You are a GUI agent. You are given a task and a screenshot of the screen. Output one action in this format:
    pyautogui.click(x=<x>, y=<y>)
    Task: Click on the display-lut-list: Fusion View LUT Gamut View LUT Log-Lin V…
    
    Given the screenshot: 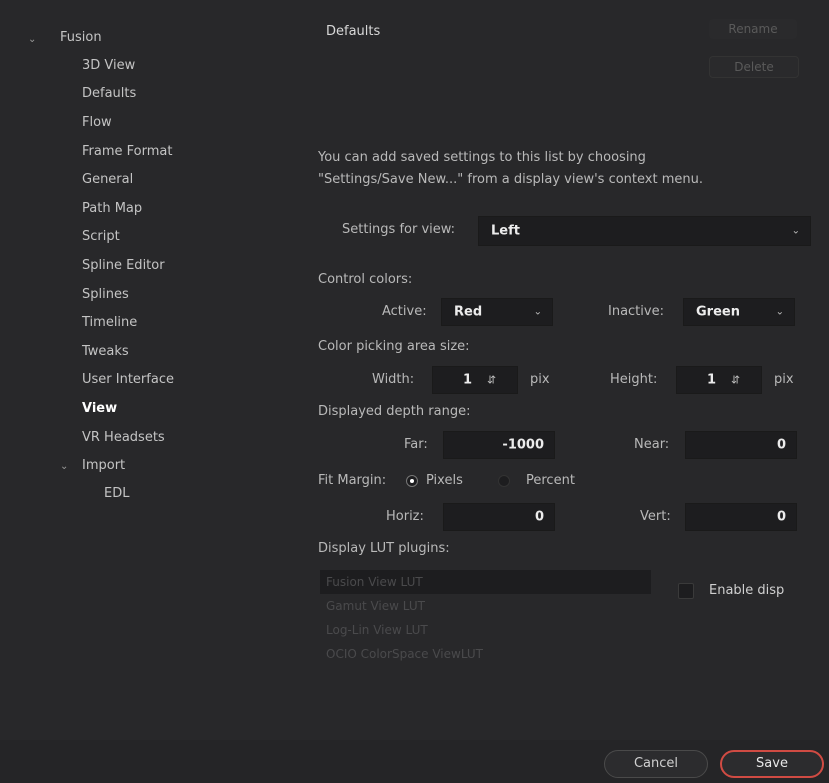 What is the action you would take?
    pyautogui.click(x=485, y=618)
    